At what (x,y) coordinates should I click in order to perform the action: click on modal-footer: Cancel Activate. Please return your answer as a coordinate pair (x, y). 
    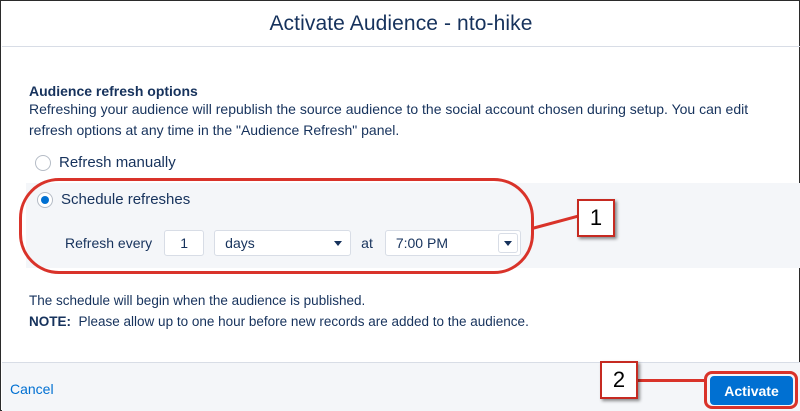
    Looking at the image, I should click on (401, 386).